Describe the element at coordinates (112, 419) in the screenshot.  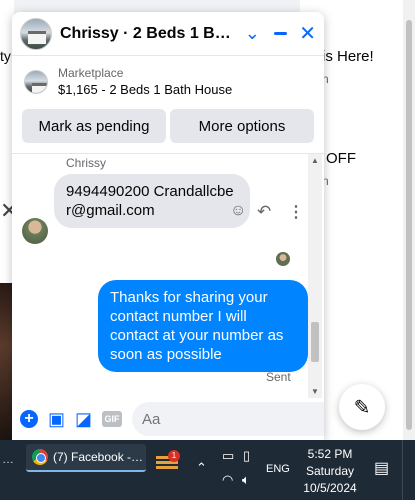
I see `gif-icon: GIF` at that location.